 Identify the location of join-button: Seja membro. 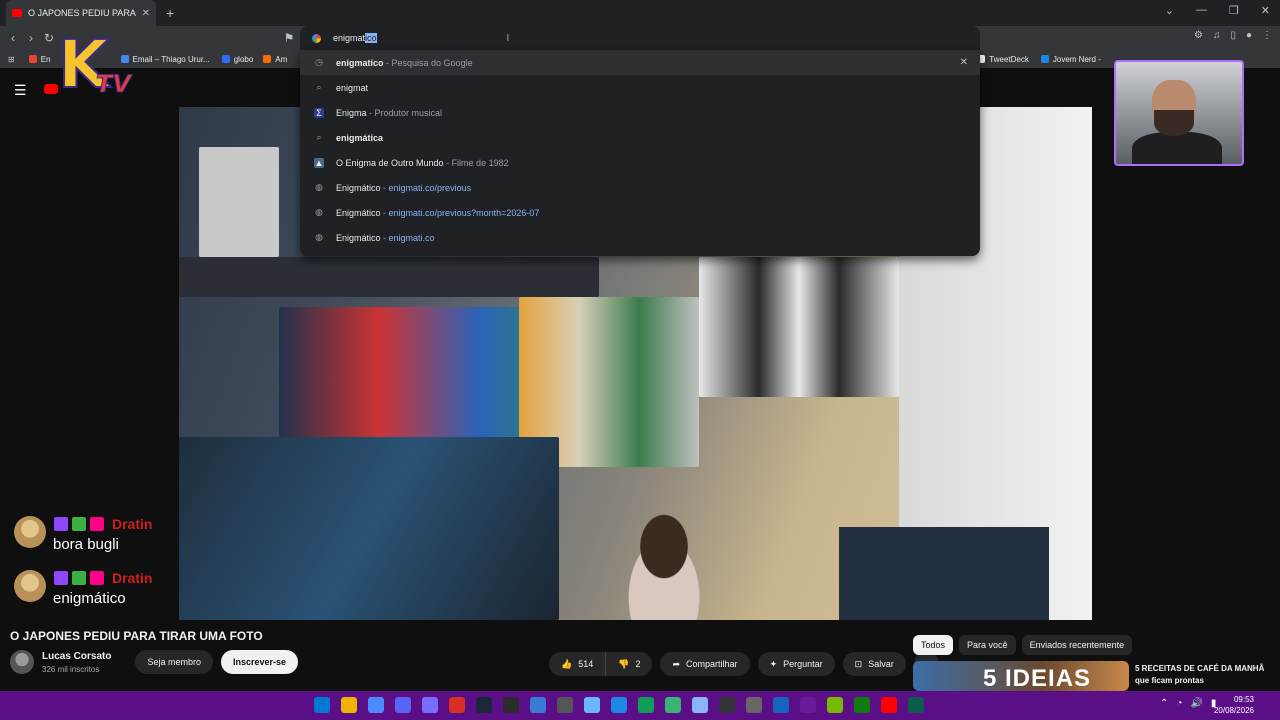
(174, 662).